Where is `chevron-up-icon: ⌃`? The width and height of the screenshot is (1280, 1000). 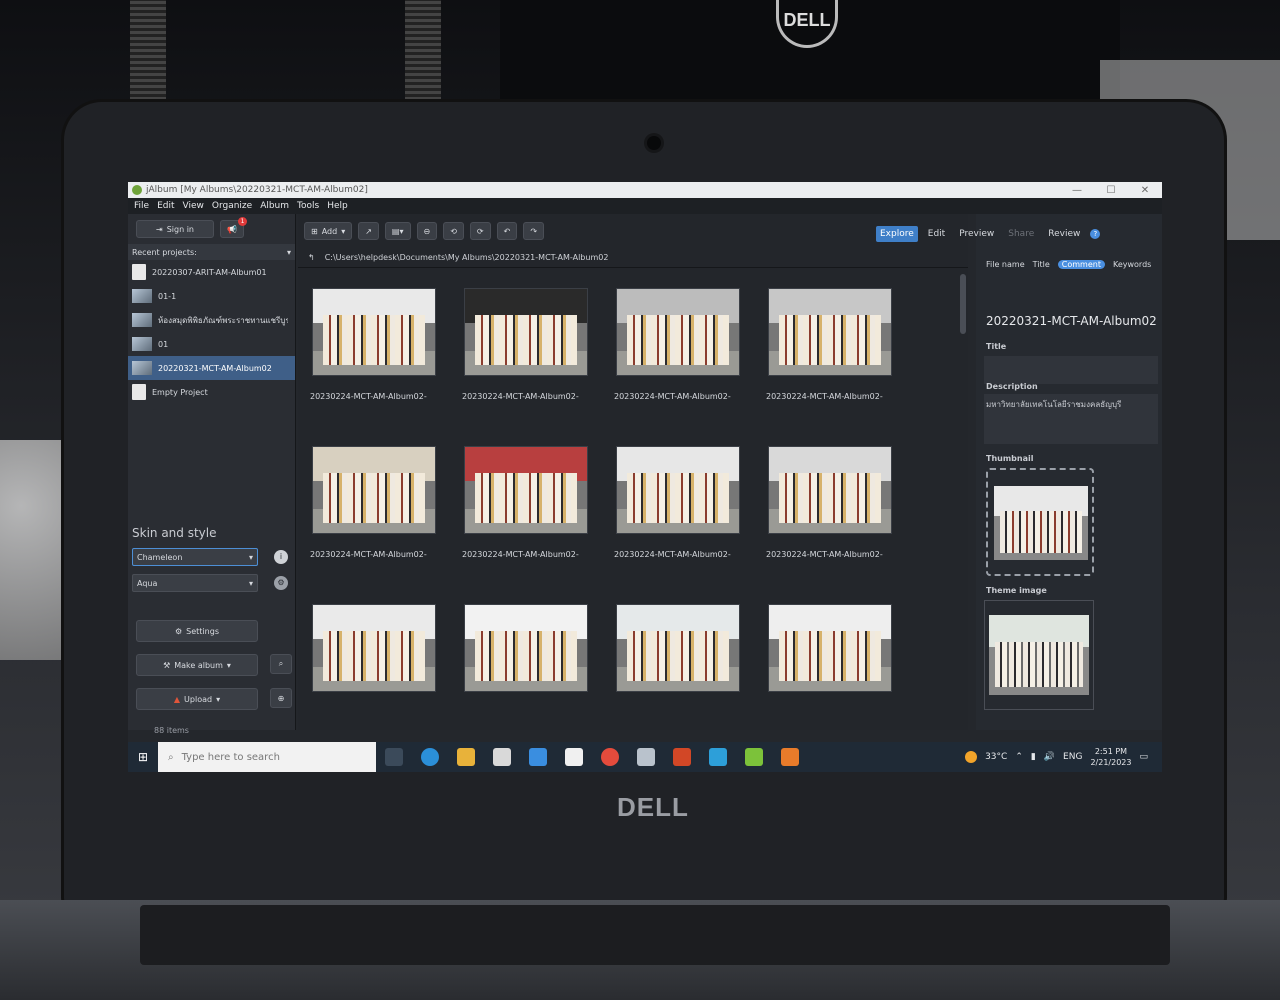
chevron-up-icon: ⌃ is located at coordinates (1019, 757).